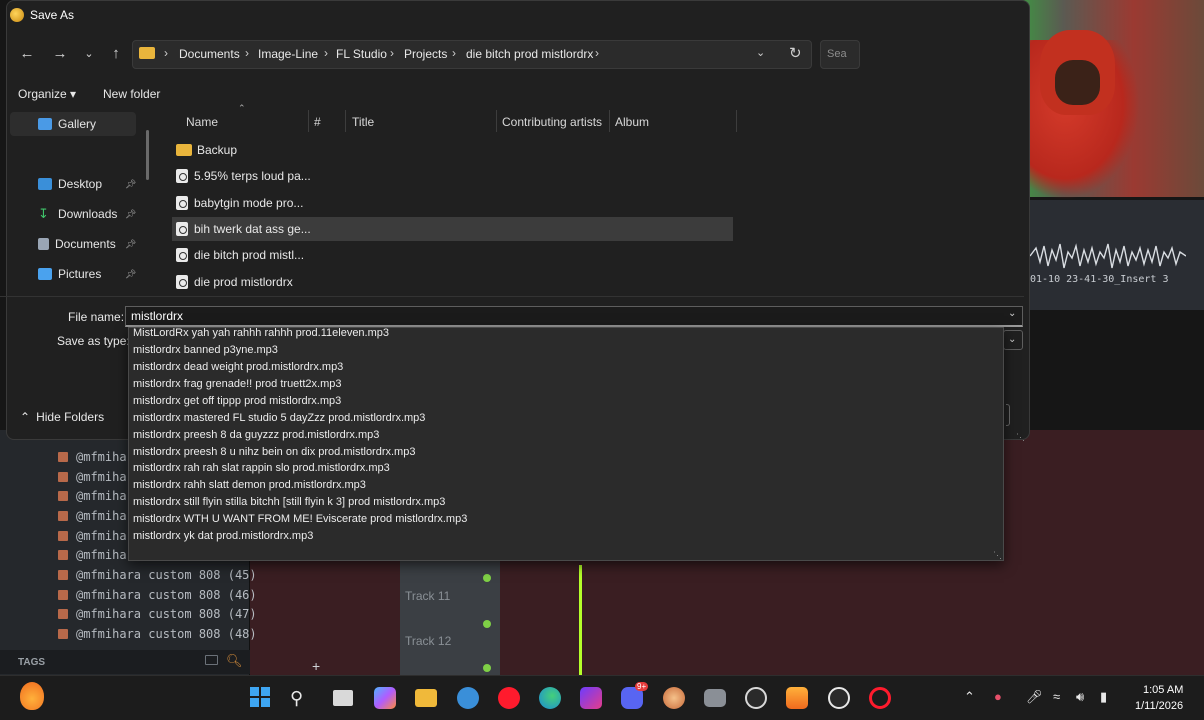 Image resolution: width=1204 pixels, height=720 pixels. Describe the element at coordinates (452, 282) in the screenshot. I see `file-row: die prod mistlordrx` at that location.